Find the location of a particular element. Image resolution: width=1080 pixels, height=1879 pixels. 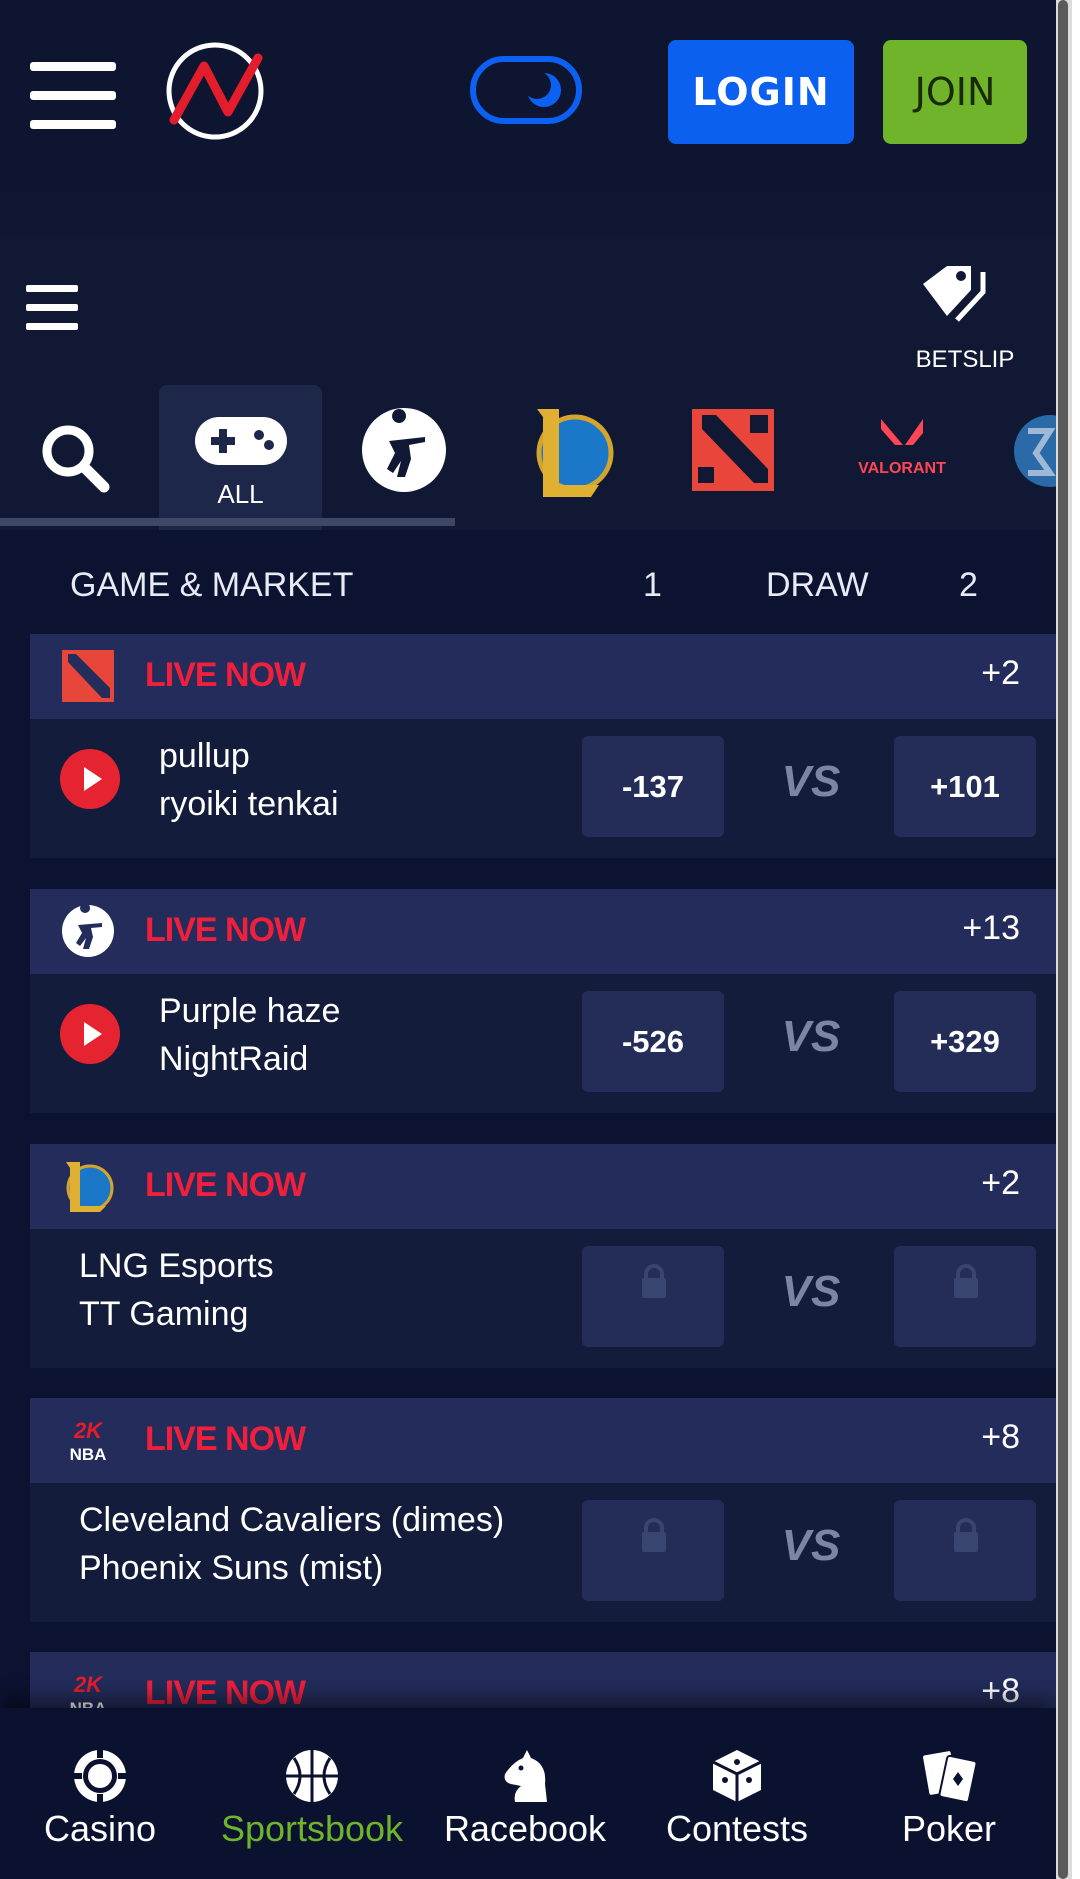

nav-poker: Poker is located at coordinates (949, 1793).